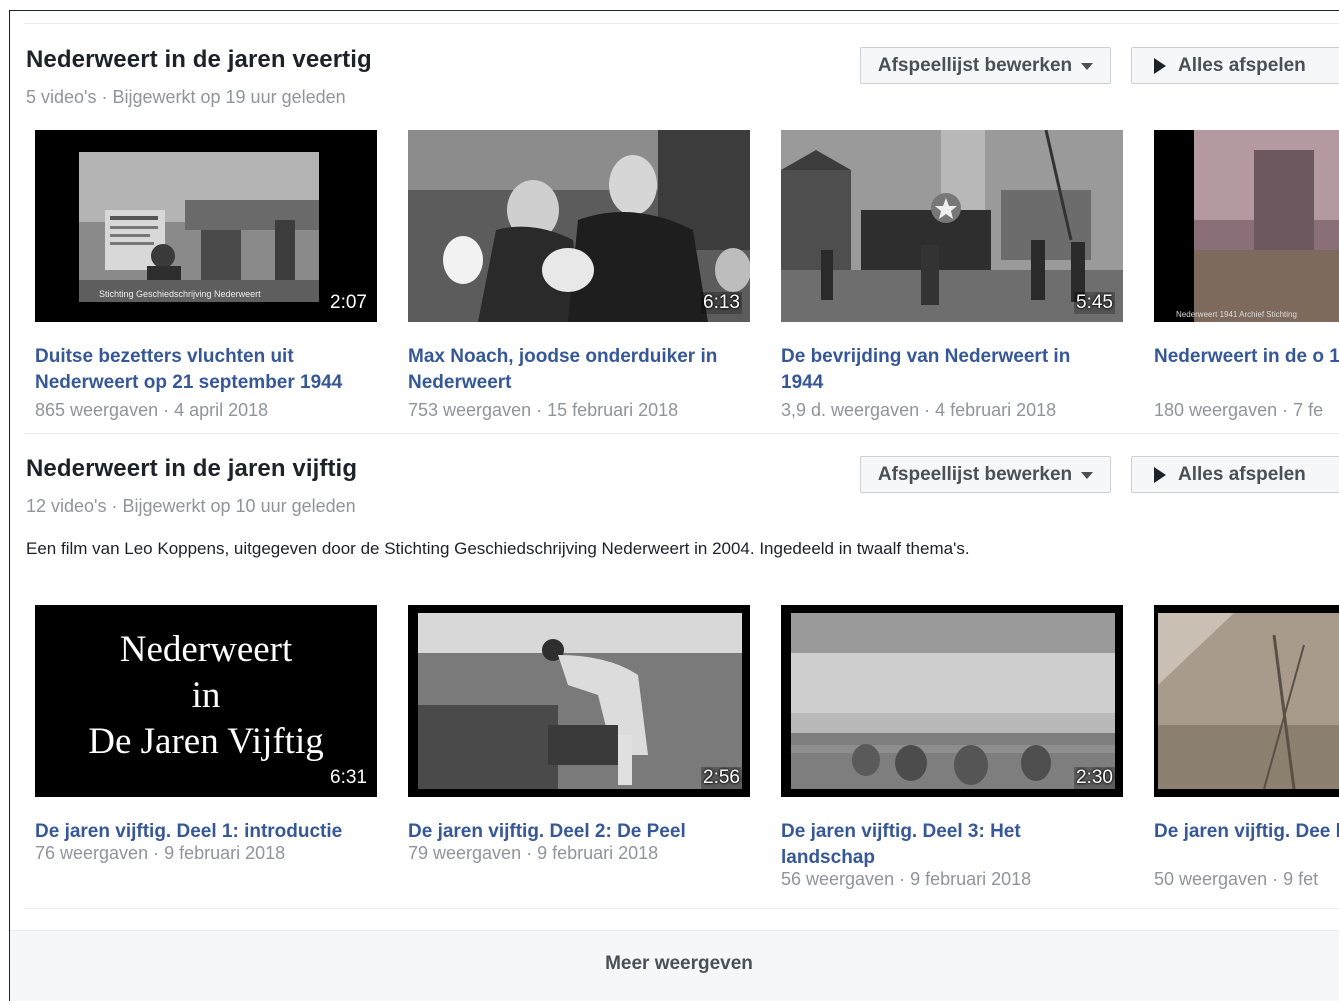  What do you see at coordinates (191, 469) in the screenshot?
I see `playlist-title: Nederweert in de jaren vijftig` at bounding box center [191, 469].